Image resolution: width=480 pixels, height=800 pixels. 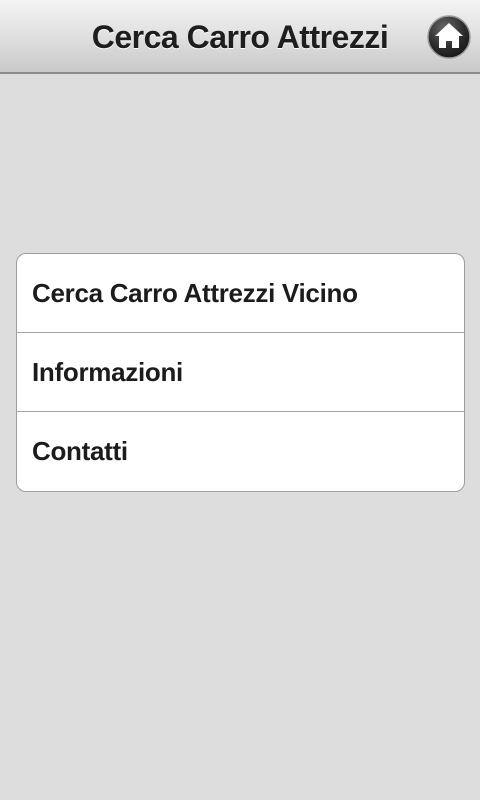 I want to click on home-icon, so click(x=449, y=37).